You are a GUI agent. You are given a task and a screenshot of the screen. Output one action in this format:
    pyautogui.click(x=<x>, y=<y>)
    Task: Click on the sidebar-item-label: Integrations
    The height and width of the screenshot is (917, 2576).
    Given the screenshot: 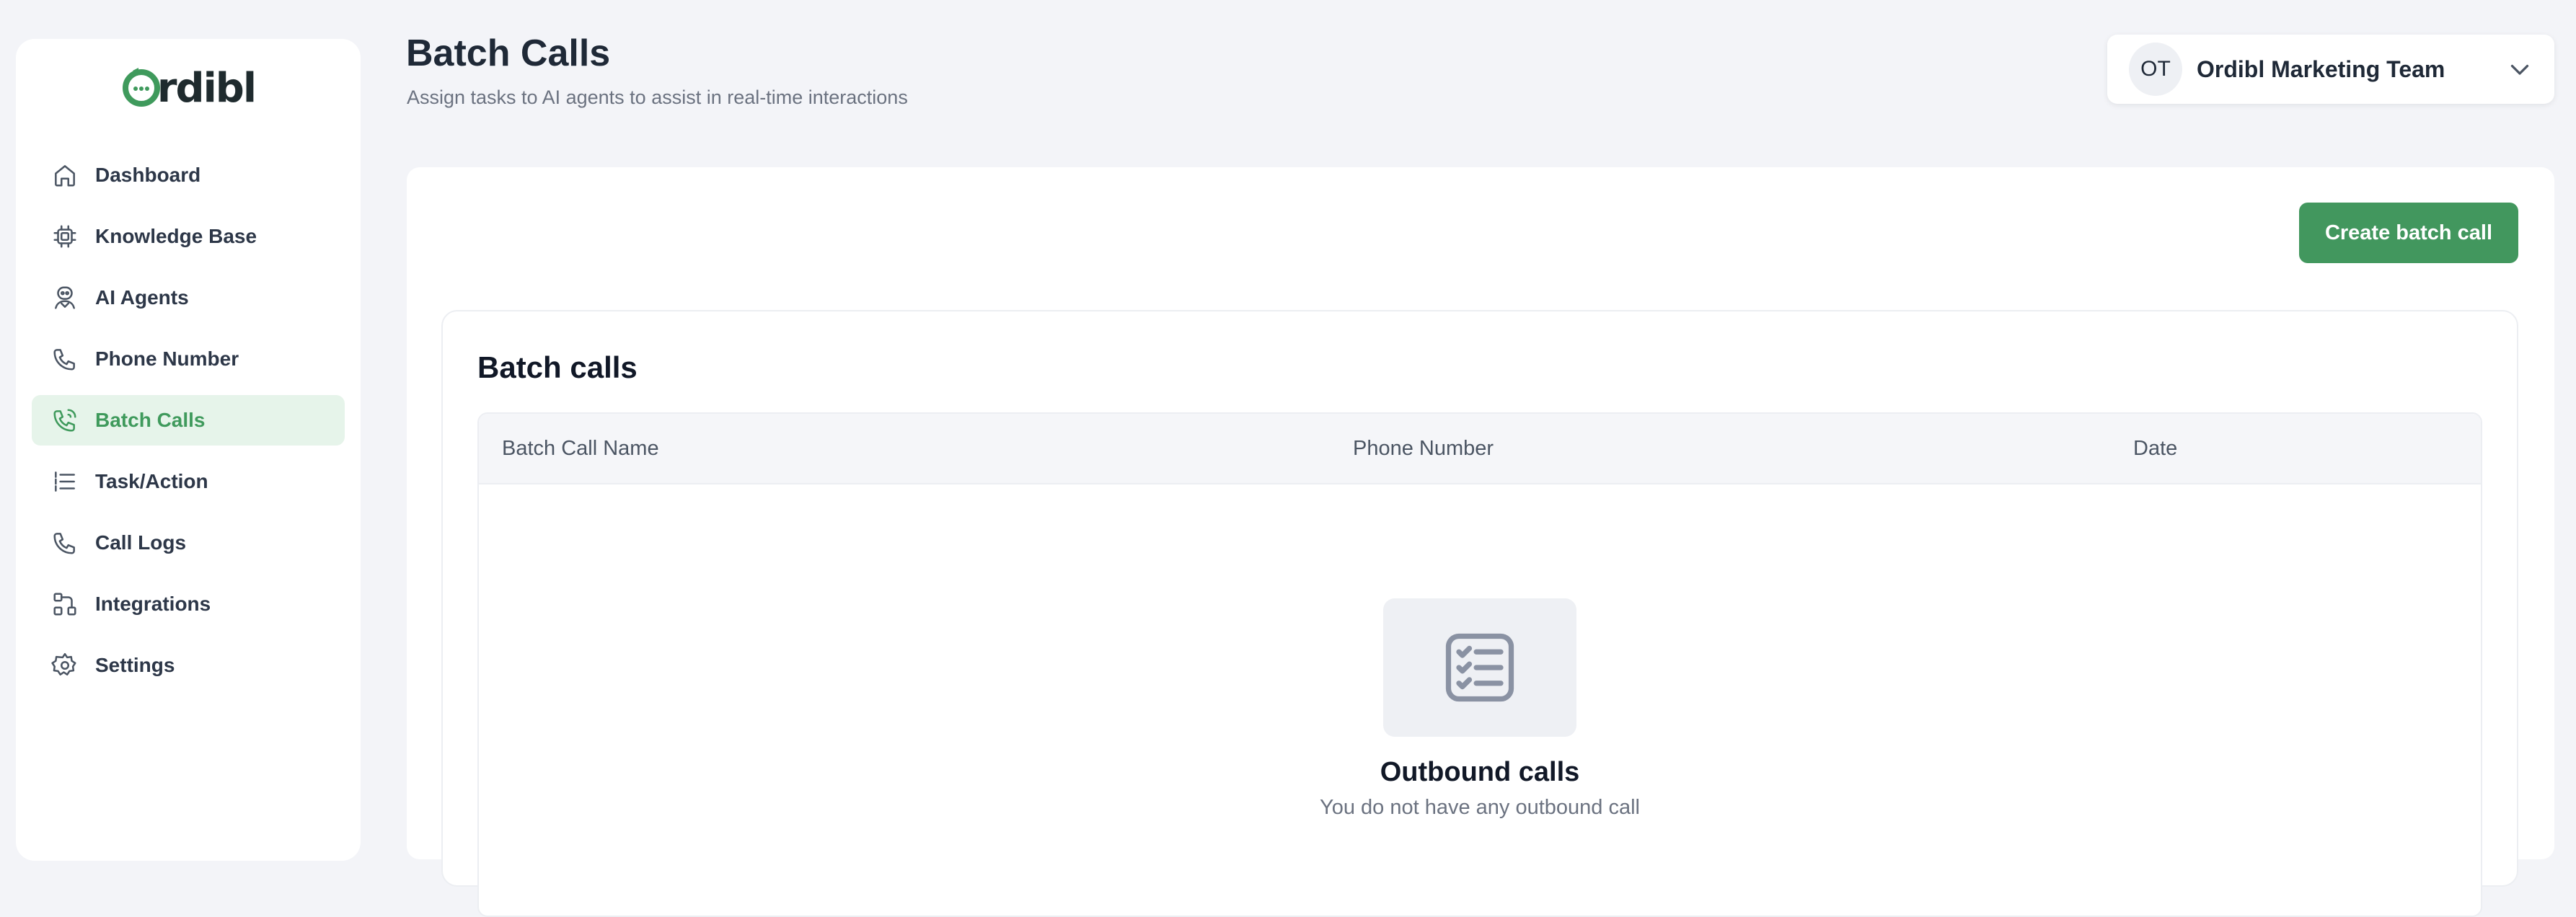 What is the action you would take?
    pyautogui.click(x=153, y=604)
    